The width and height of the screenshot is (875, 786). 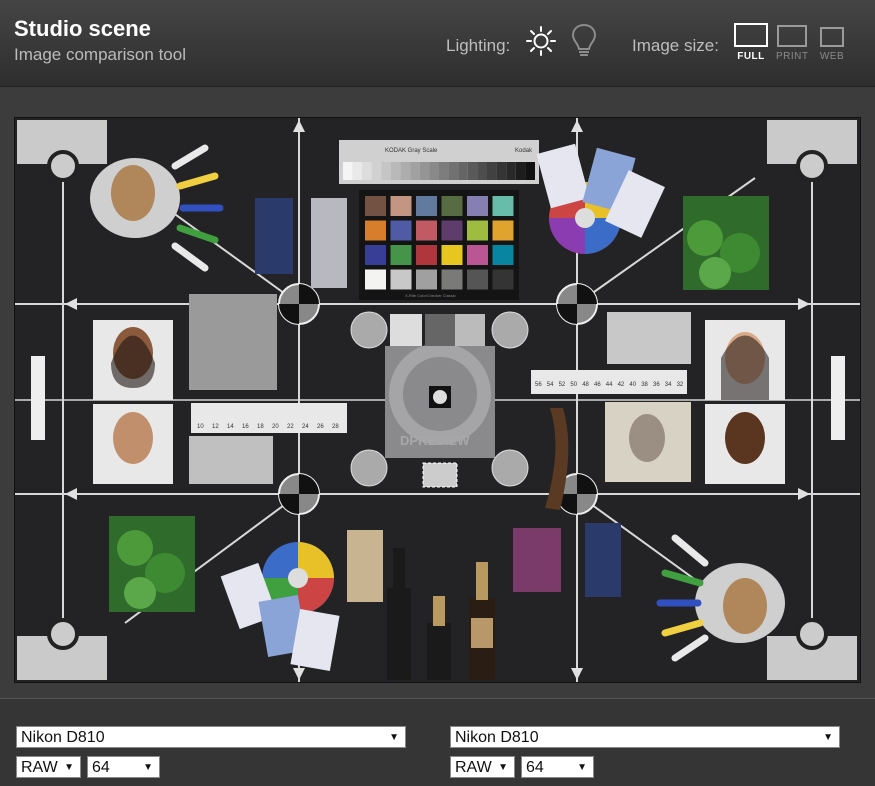 What do you see at coordinates (100, 54) in the screenshot?
I see `page-subtitle: Image comparison tool` at bounding box center [100, 54].